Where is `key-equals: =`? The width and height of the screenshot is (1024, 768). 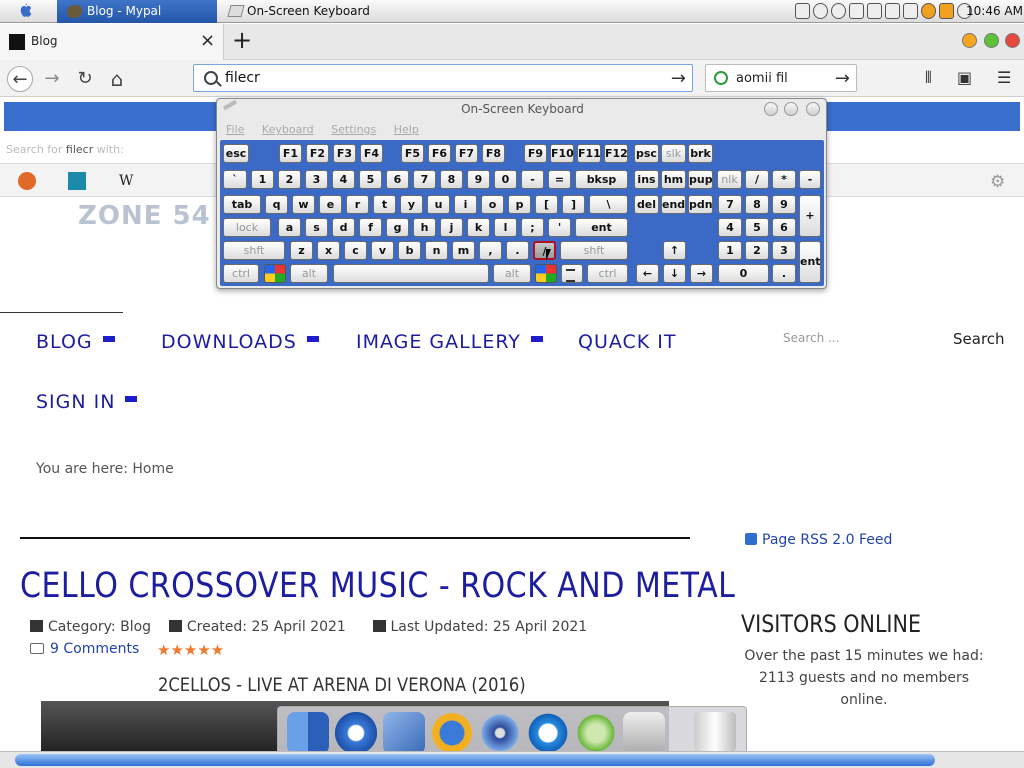
key-equals: = is located at coordinates (559, 179).